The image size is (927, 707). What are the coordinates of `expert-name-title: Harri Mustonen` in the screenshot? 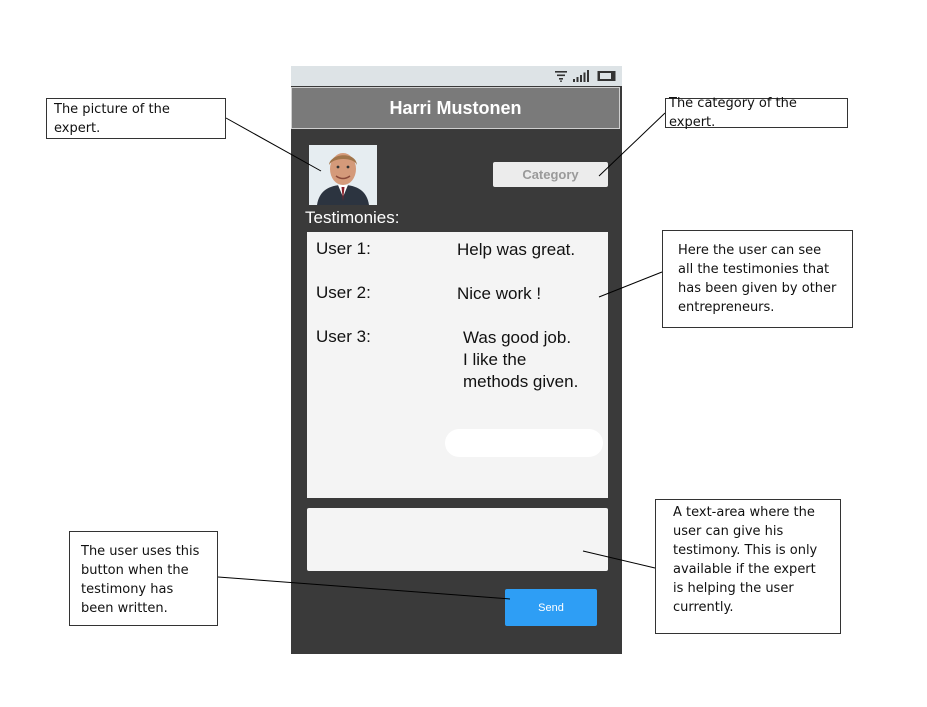 It's located at (455, 108).